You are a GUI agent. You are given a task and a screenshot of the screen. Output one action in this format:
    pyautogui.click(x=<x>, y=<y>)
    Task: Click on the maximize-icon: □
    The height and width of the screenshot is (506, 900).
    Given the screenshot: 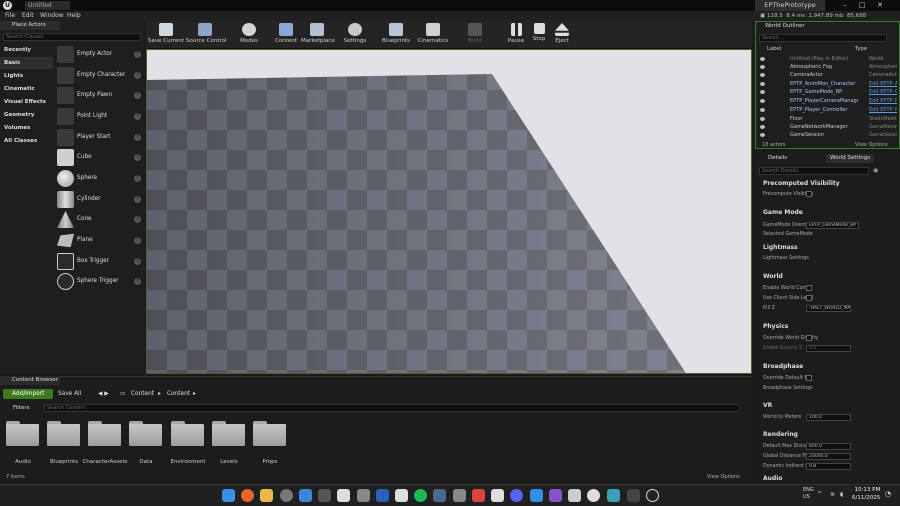 What is the action you would take?
    pyautogui.click(x=862, y=5)
    